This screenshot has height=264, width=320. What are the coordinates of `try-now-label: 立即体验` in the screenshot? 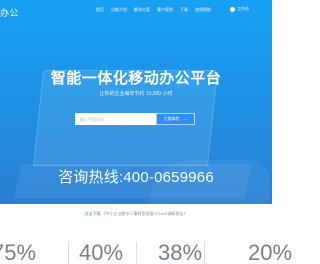 It's located at (171, 118).